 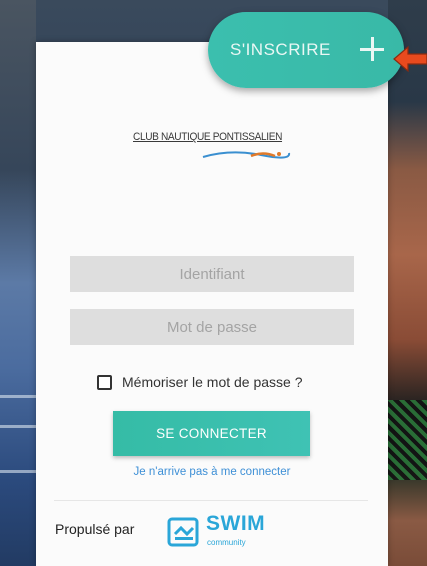 What do you see at coordinates (407, 283) in the screenshot?
I see `background-photo-right` at bounding box center [407, 283].